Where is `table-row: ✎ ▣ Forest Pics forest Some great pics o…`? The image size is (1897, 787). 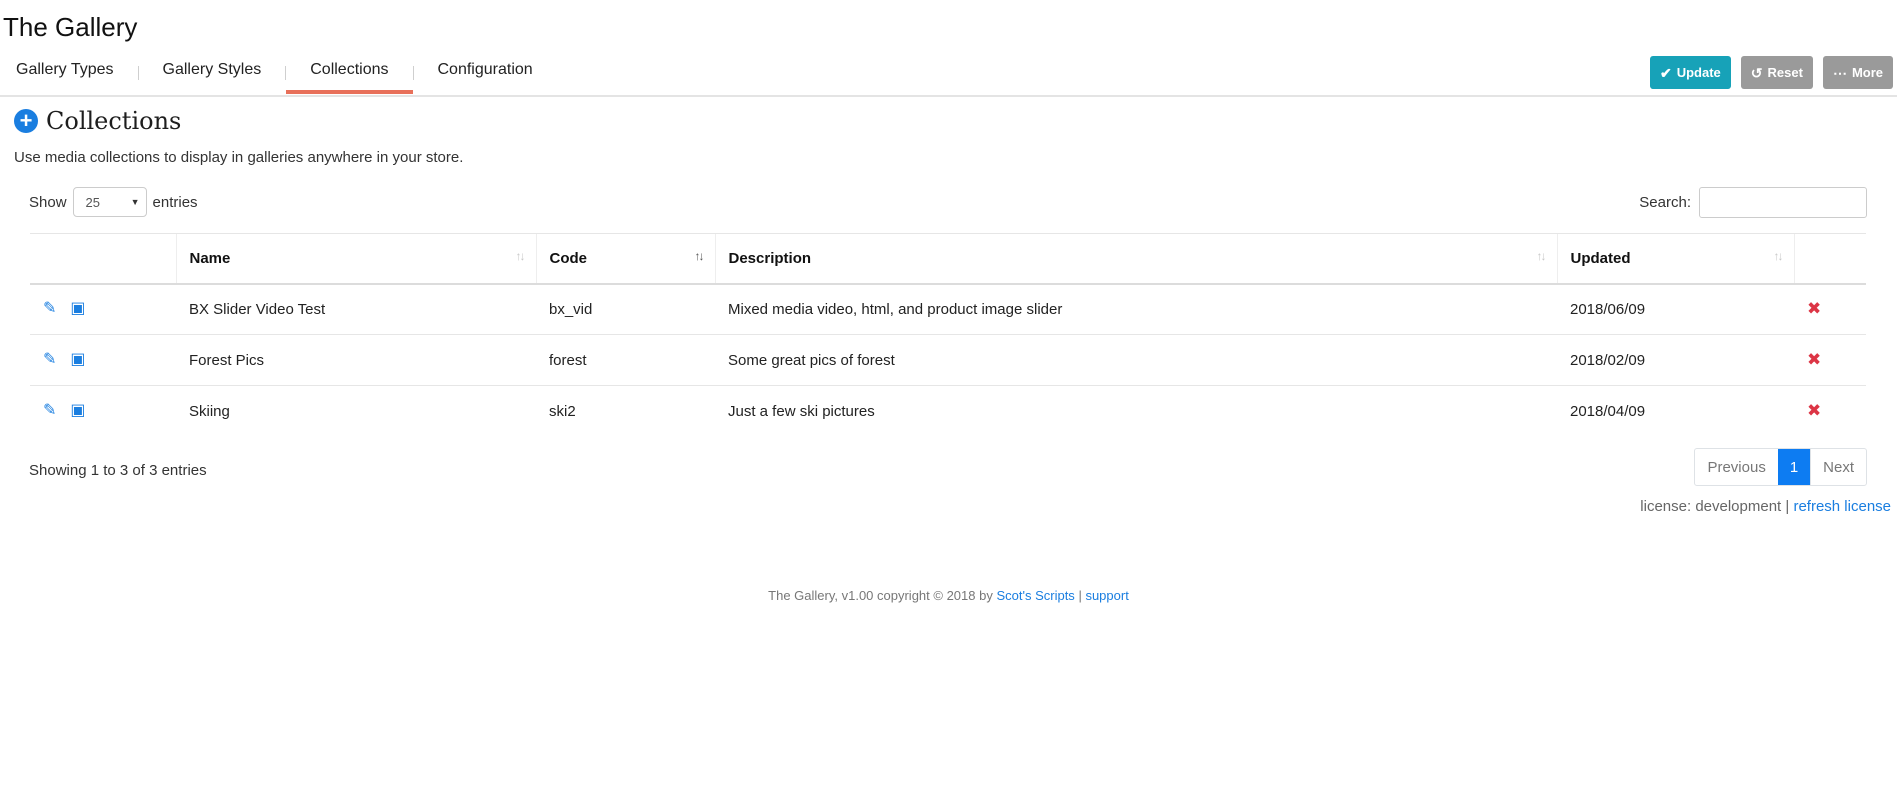 table-row: ✎ ▣ Forest Pics forest Some great pics o… is located at coordinates (948, 360).